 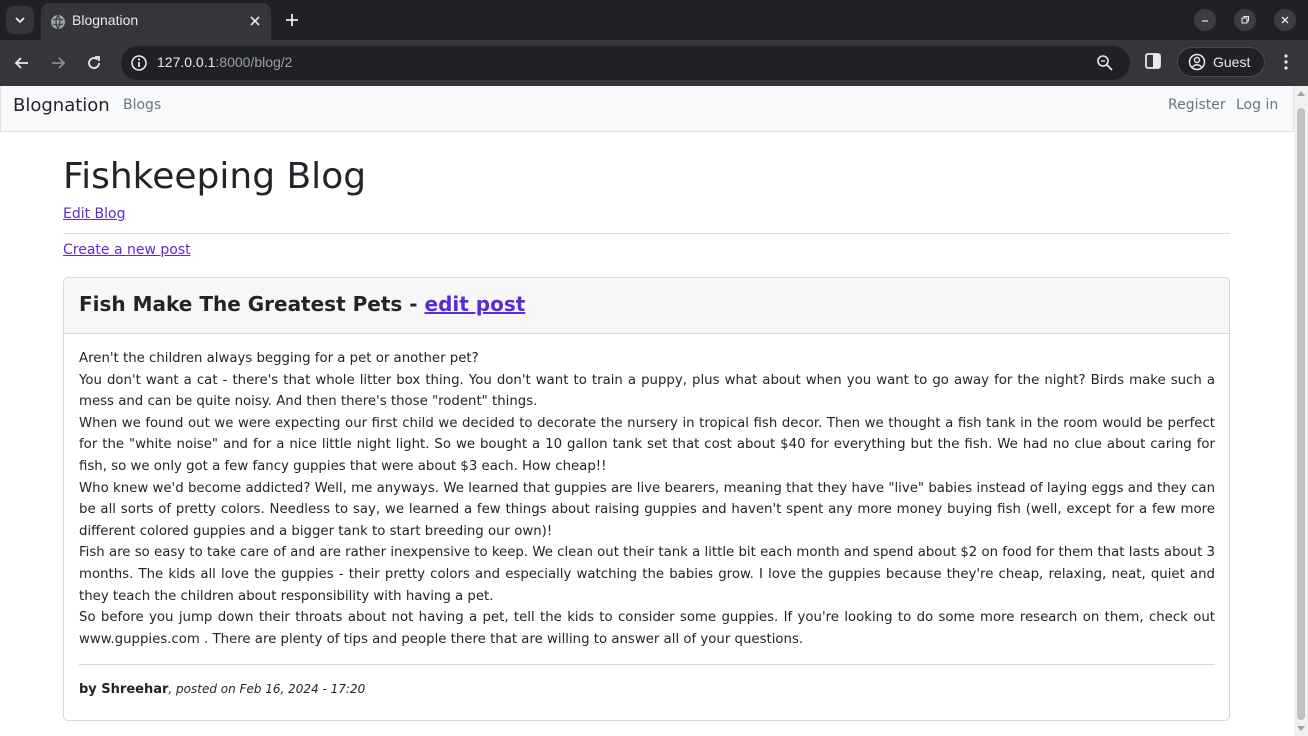 What do you see at coordinates (139, 63) in the screenshot?
I see `info-icon` at bounding box center [139, 63].